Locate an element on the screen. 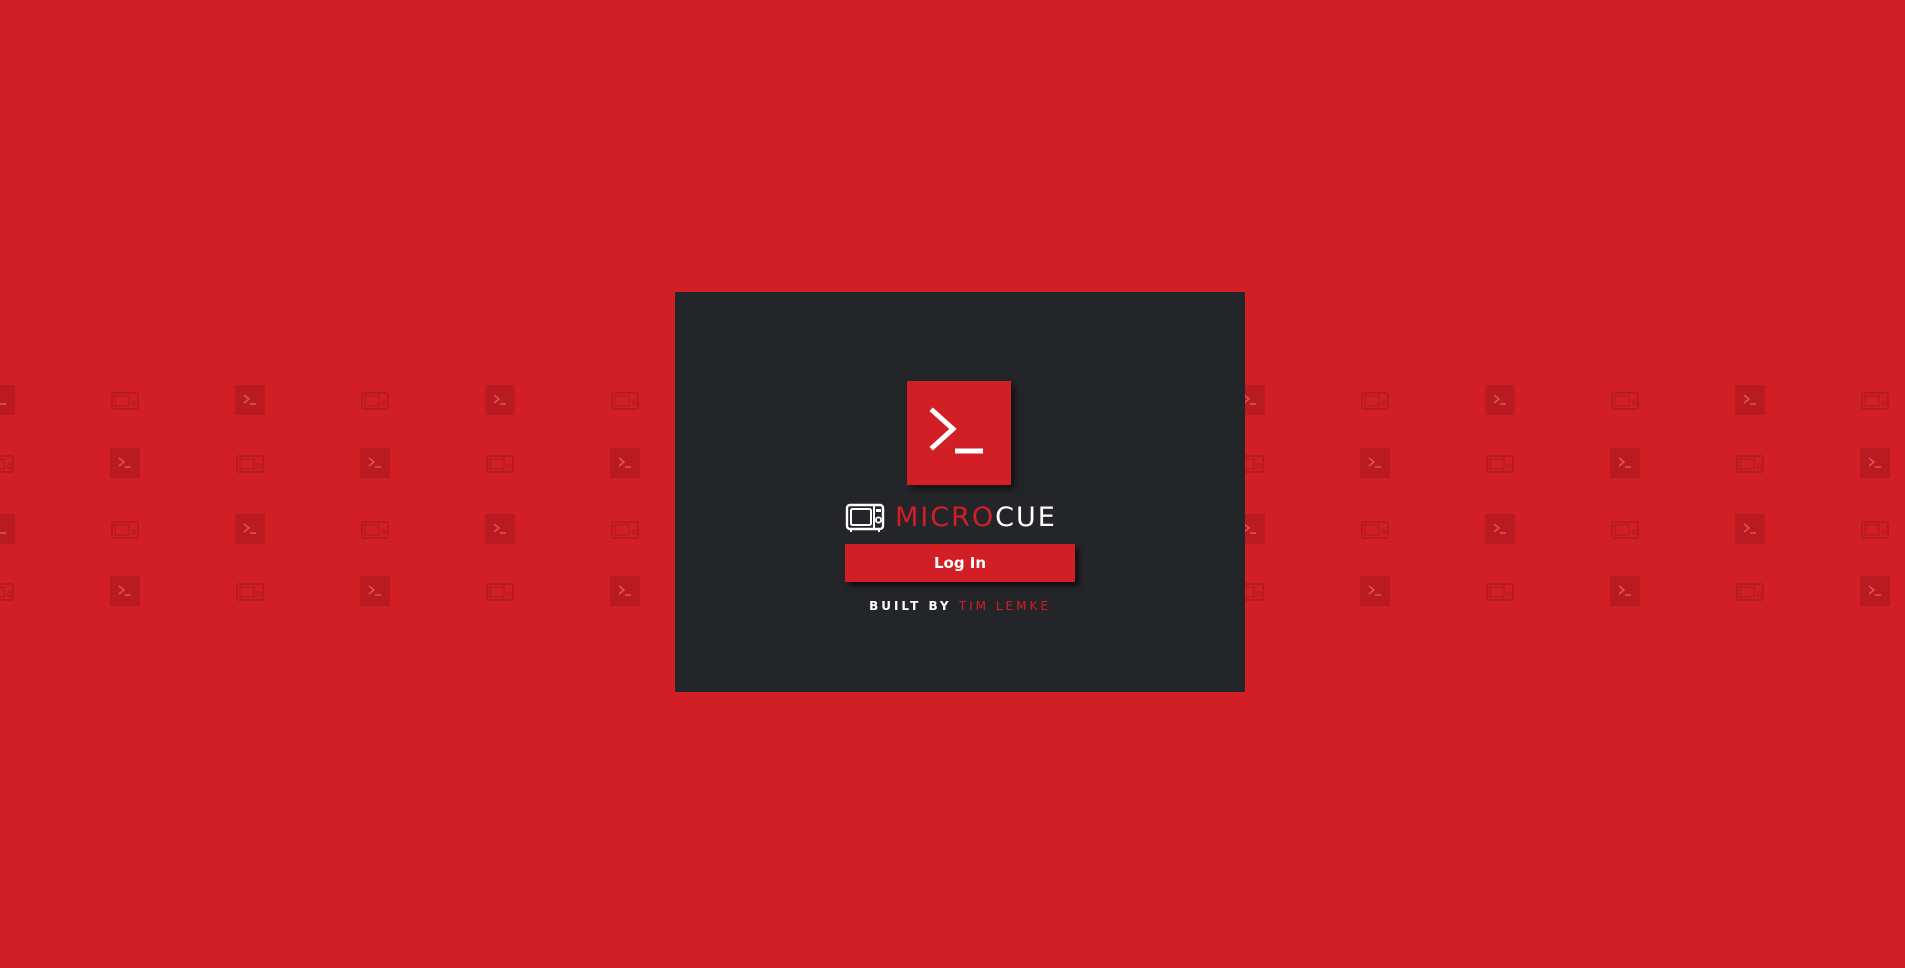 The height and width of the screenshot is (968, 1905). brand-name-micro: MICRO is located at coordinates (945, 517).